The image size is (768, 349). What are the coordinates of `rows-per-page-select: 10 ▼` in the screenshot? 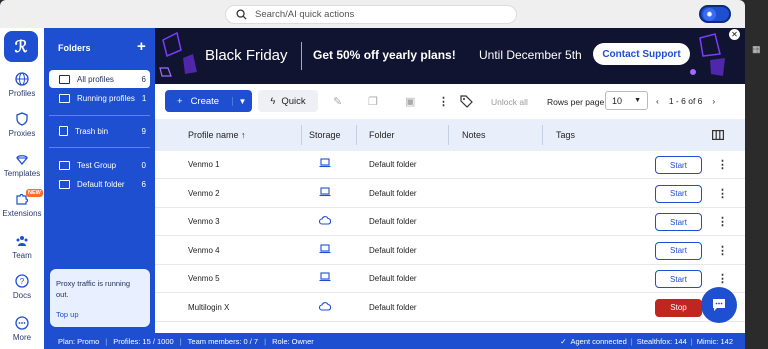 It's located at (626, 100).